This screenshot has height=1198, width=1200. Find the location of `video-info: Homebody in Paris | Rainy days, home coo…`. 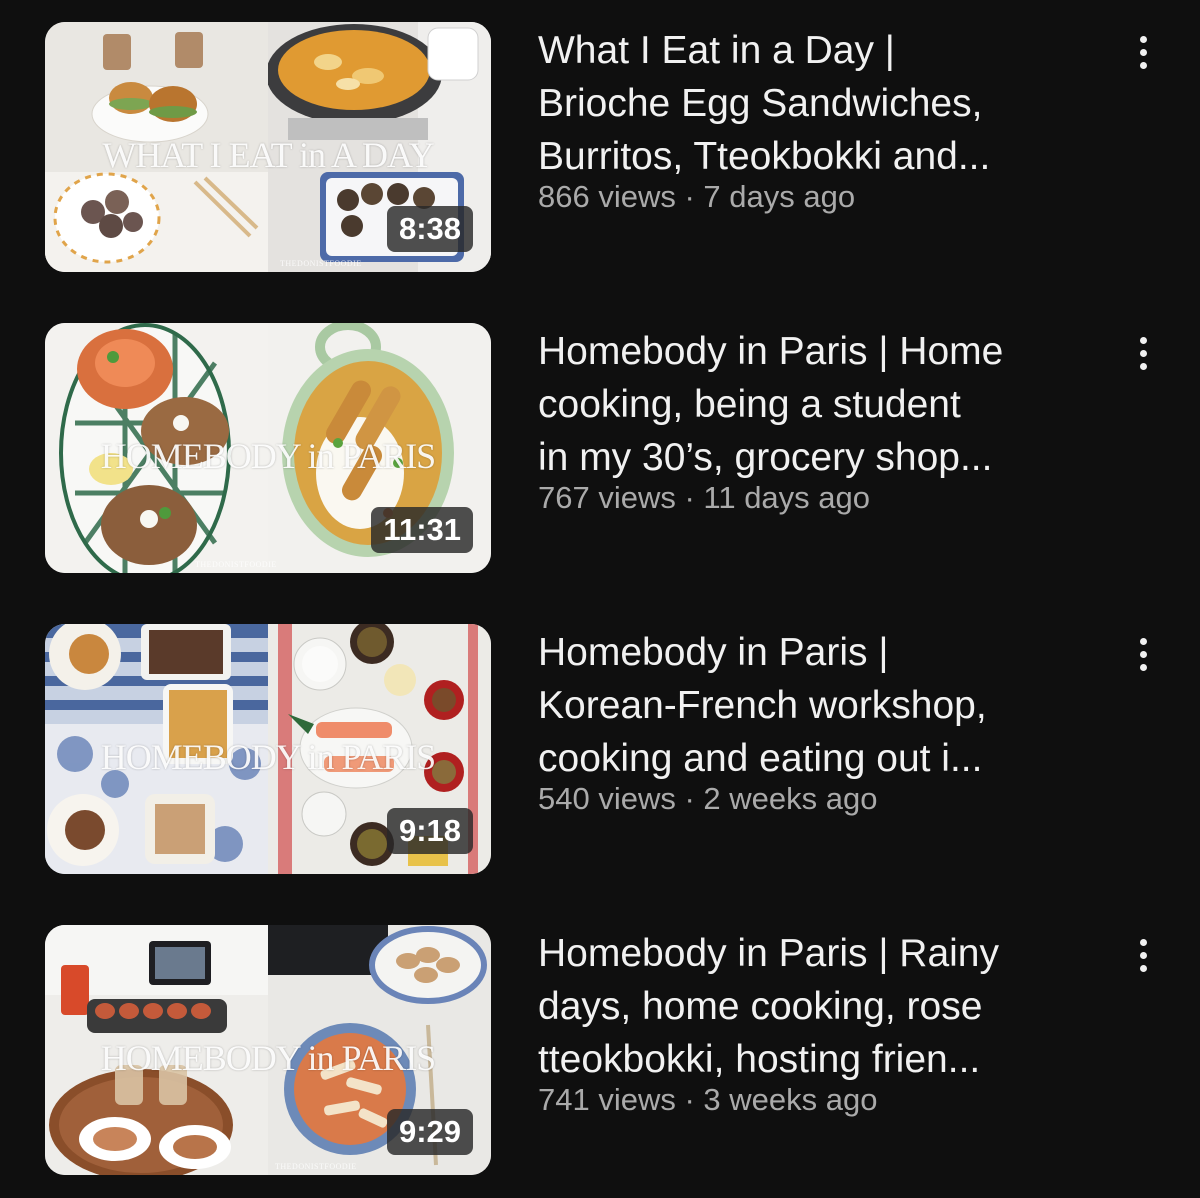

video-info: Homebody in Paris | Rainy days, home coo… is located at coordinates (818, 1022).